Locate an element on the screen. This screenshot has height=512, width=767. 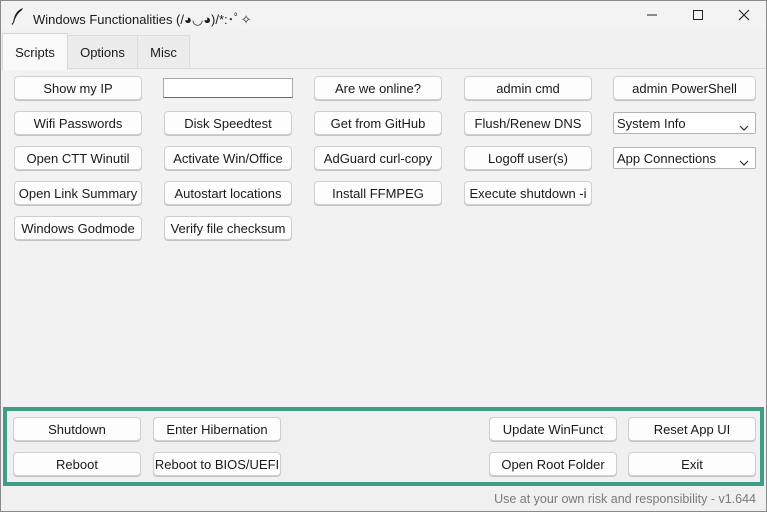
activate-win-office-button: Activate Win/Office is located at coordinates (228, 158).